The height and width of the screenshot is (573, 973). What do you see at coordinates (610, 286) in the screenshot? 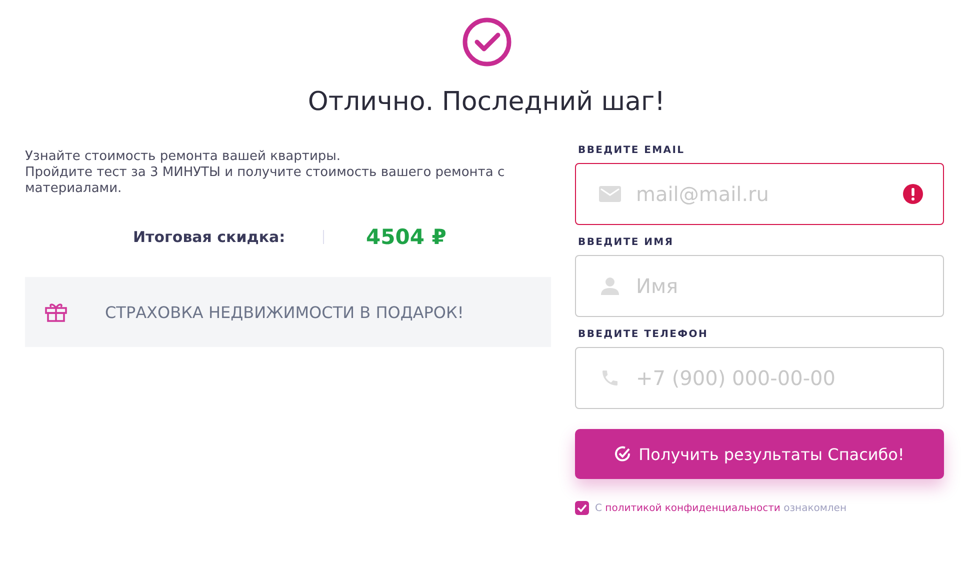
I see `person-icon` at bounding box center [610, 286].